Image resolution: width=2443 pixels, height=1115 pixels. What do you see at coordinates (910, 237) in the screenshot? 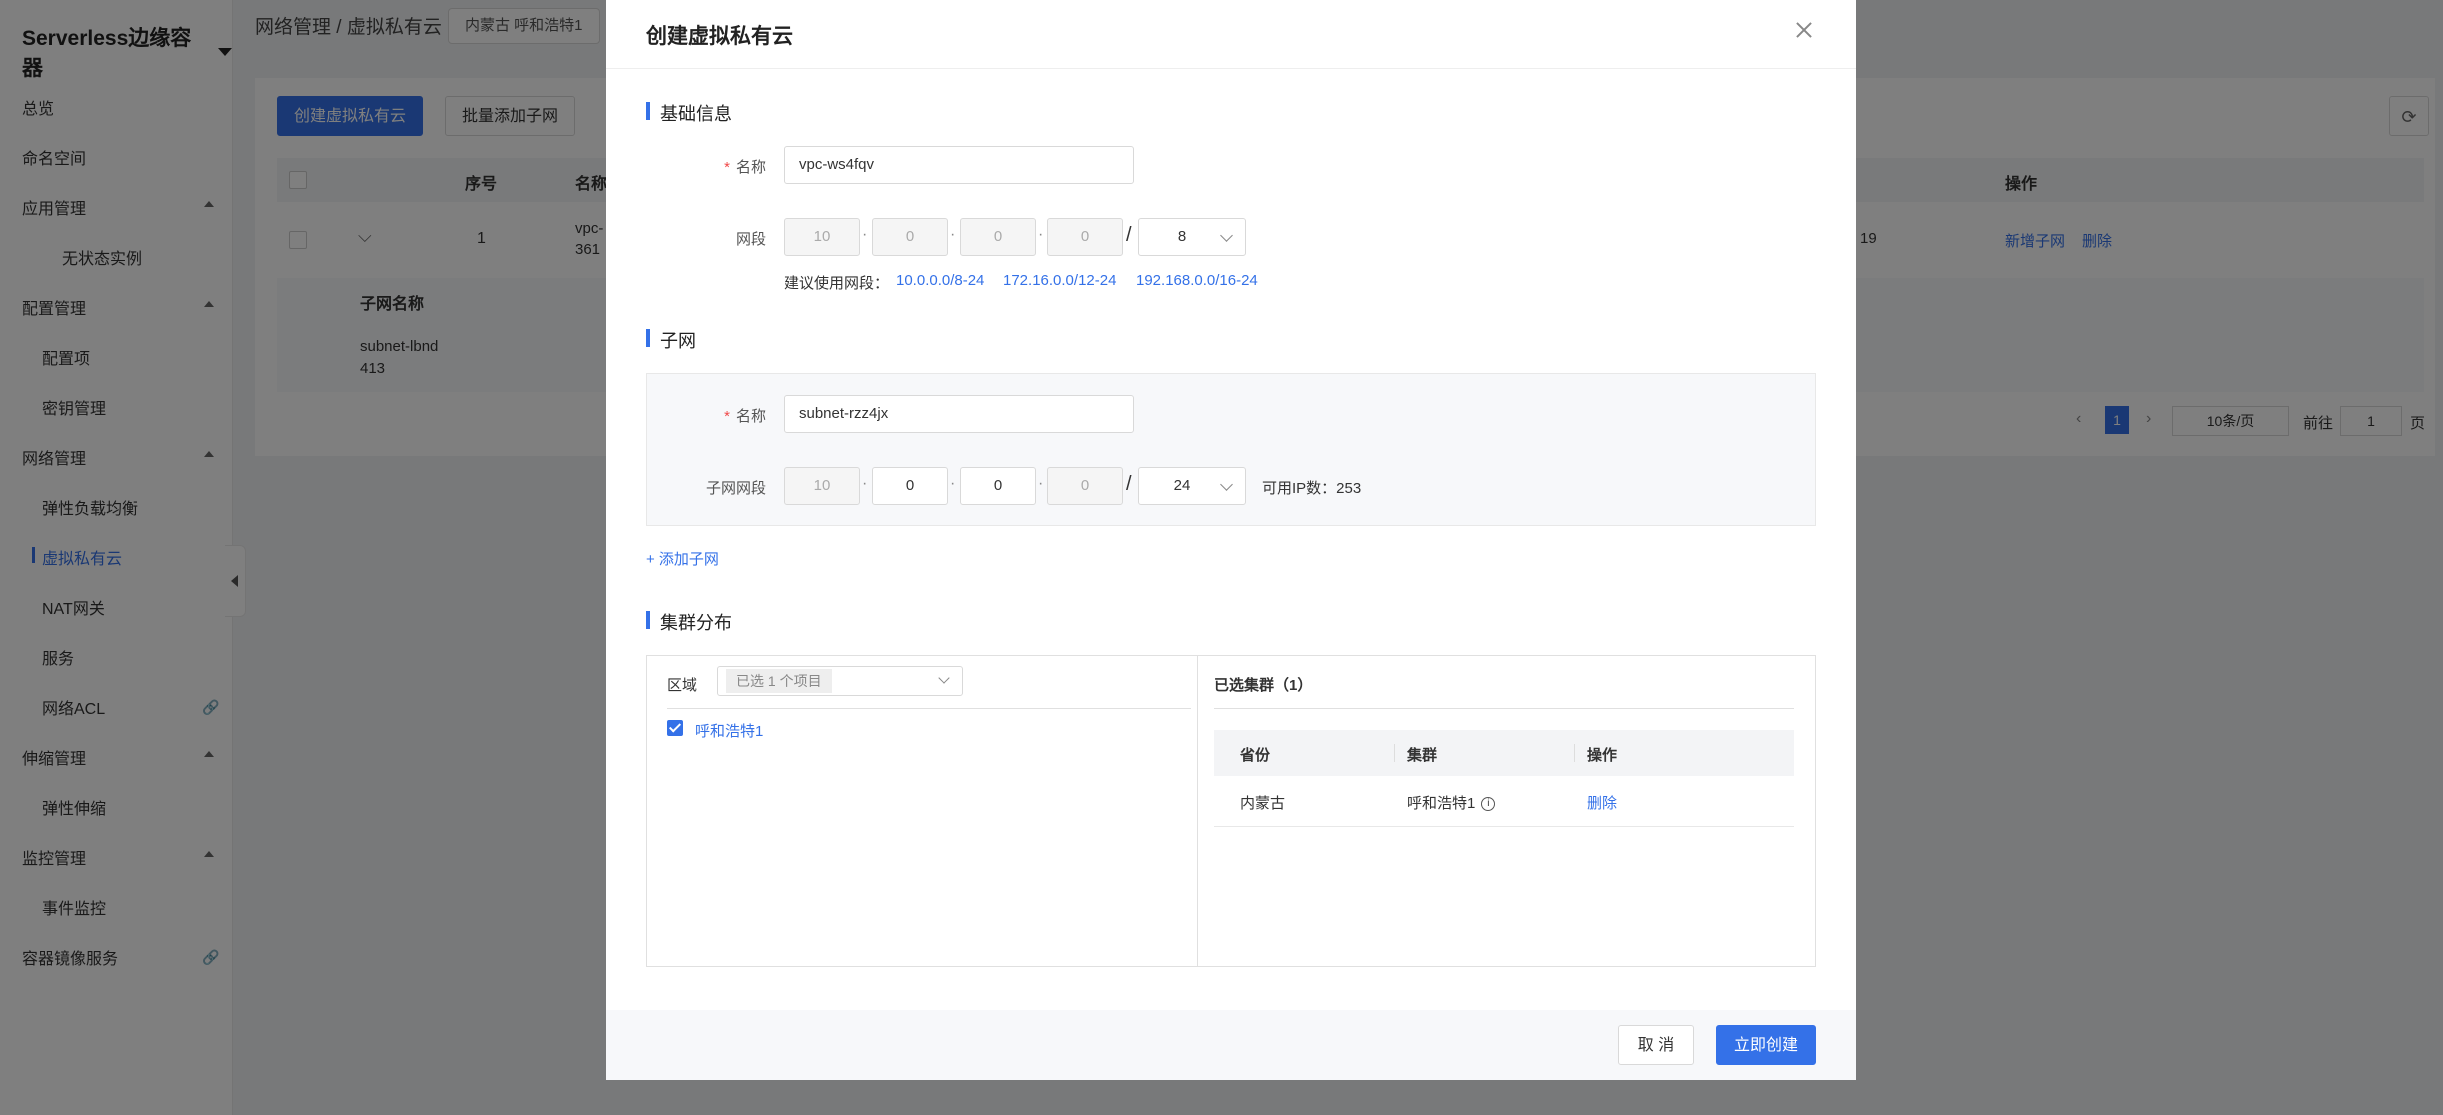
I see `cidr-octet-2: 0` at bounding box center [910, 237].